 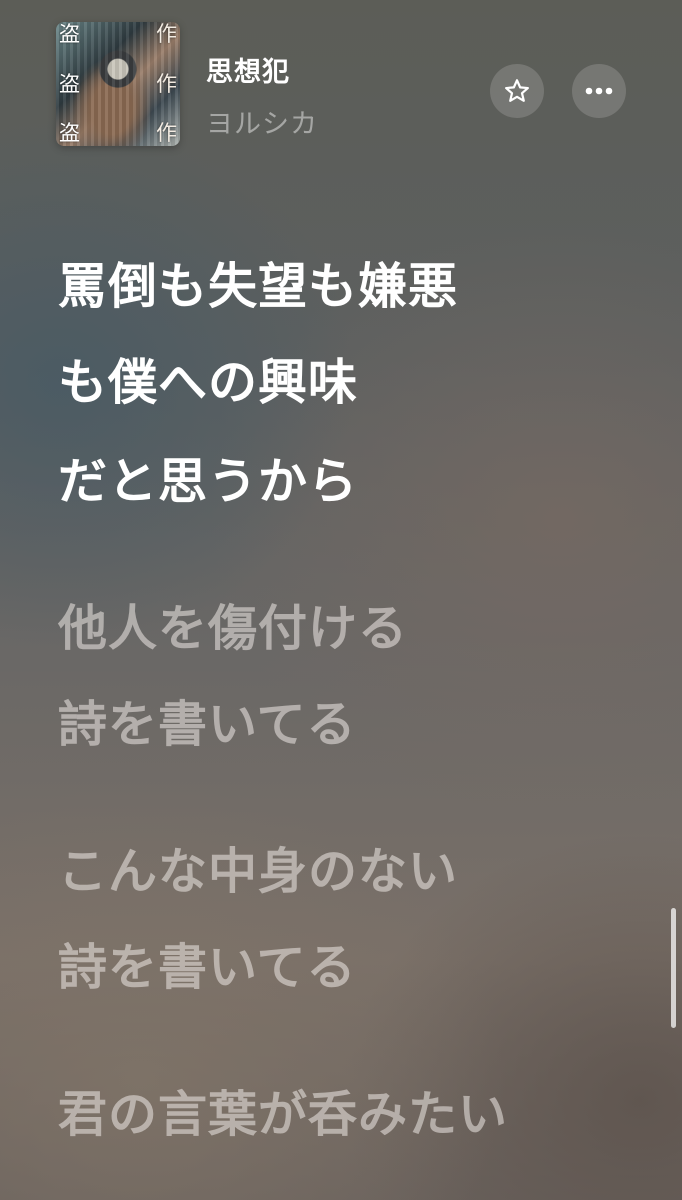 I want to click on favorite-button, so click(x=517, y=91).